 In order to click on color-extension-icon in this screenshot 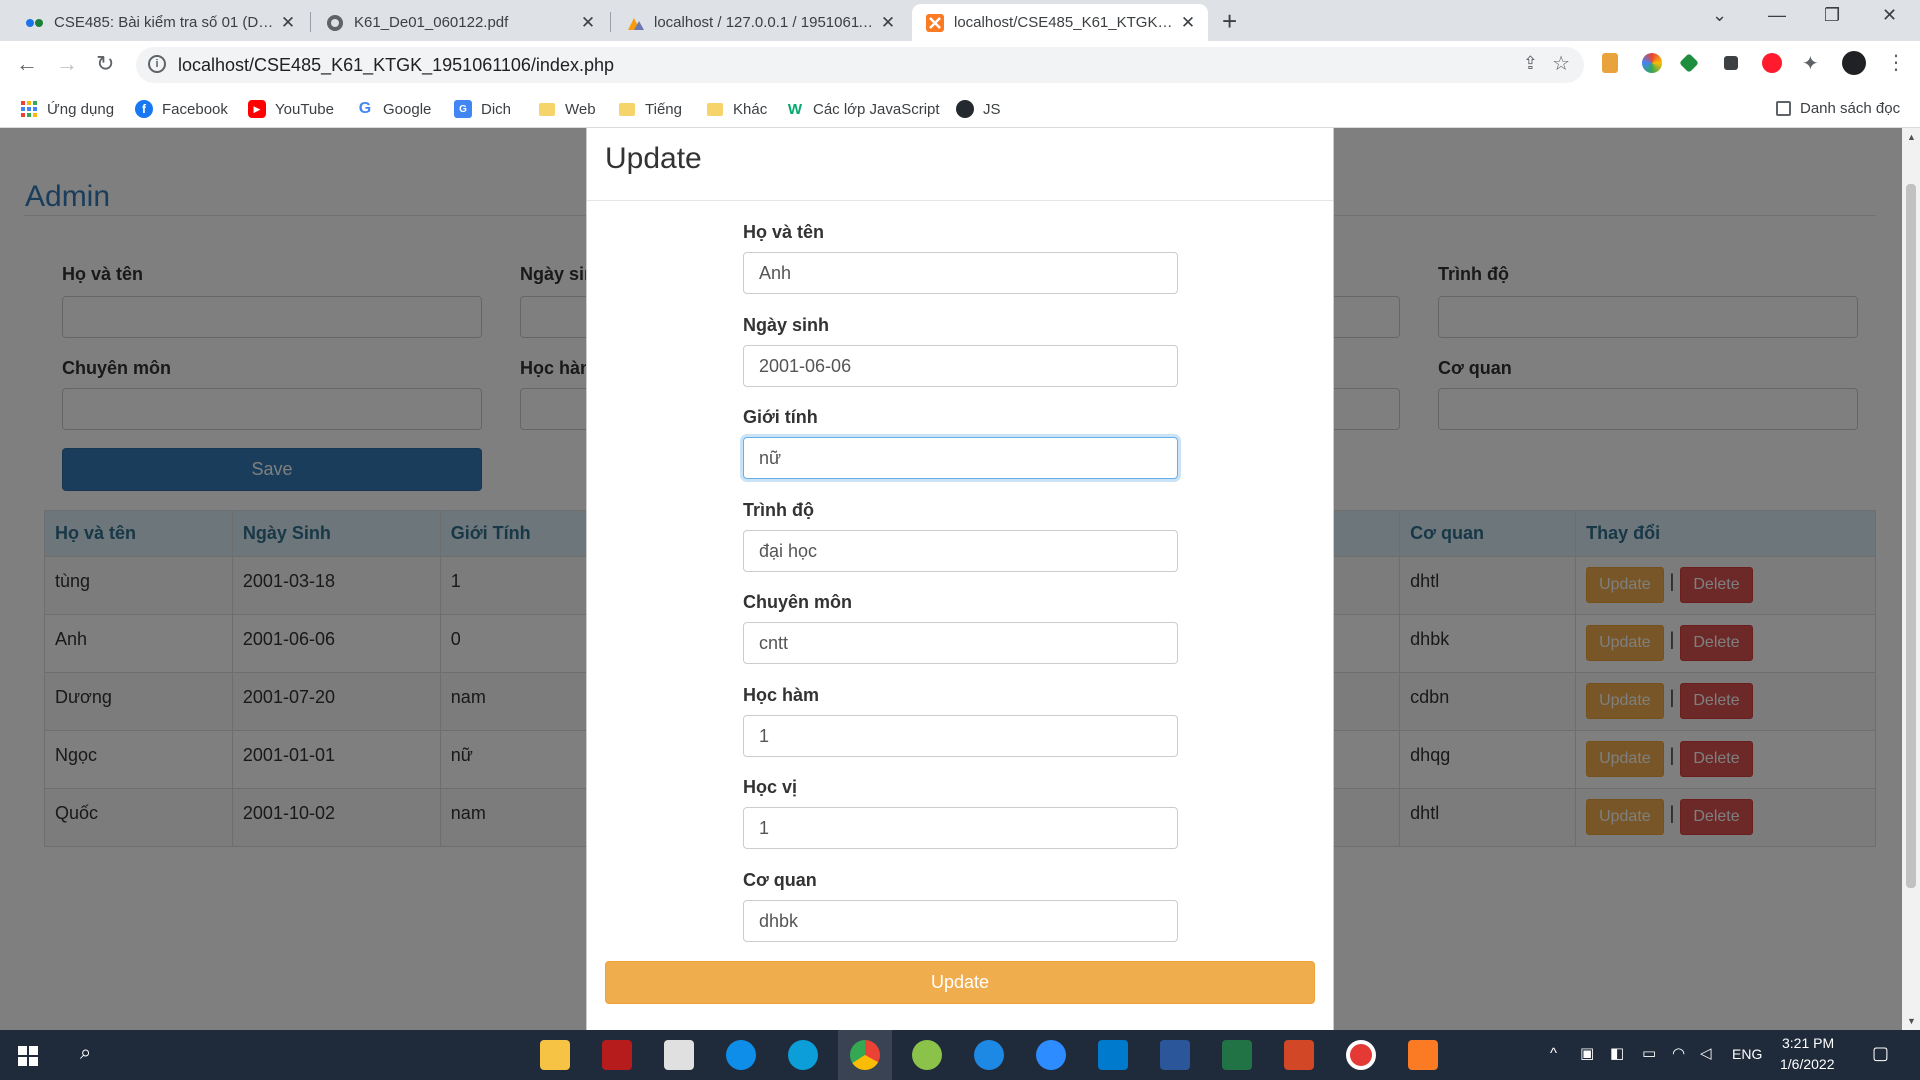, I will do `click(1652, 63)`.